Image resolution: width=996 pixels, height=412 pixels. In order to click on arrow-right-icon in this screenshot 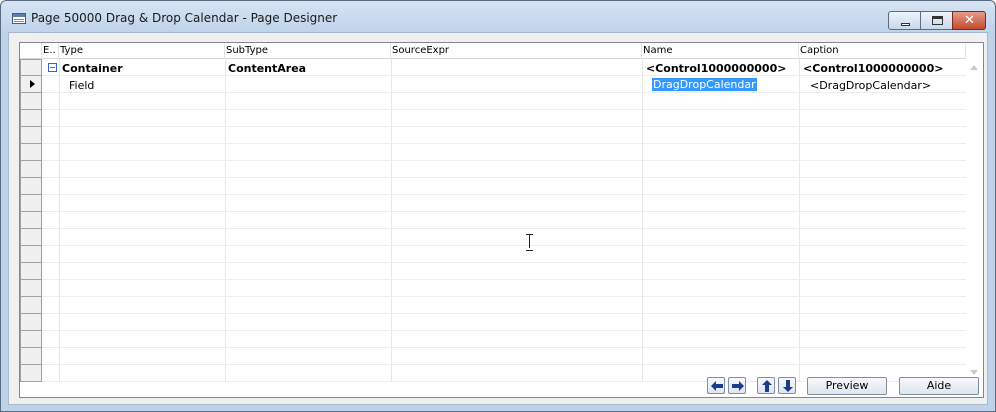, I will do `click(738, 386)`.